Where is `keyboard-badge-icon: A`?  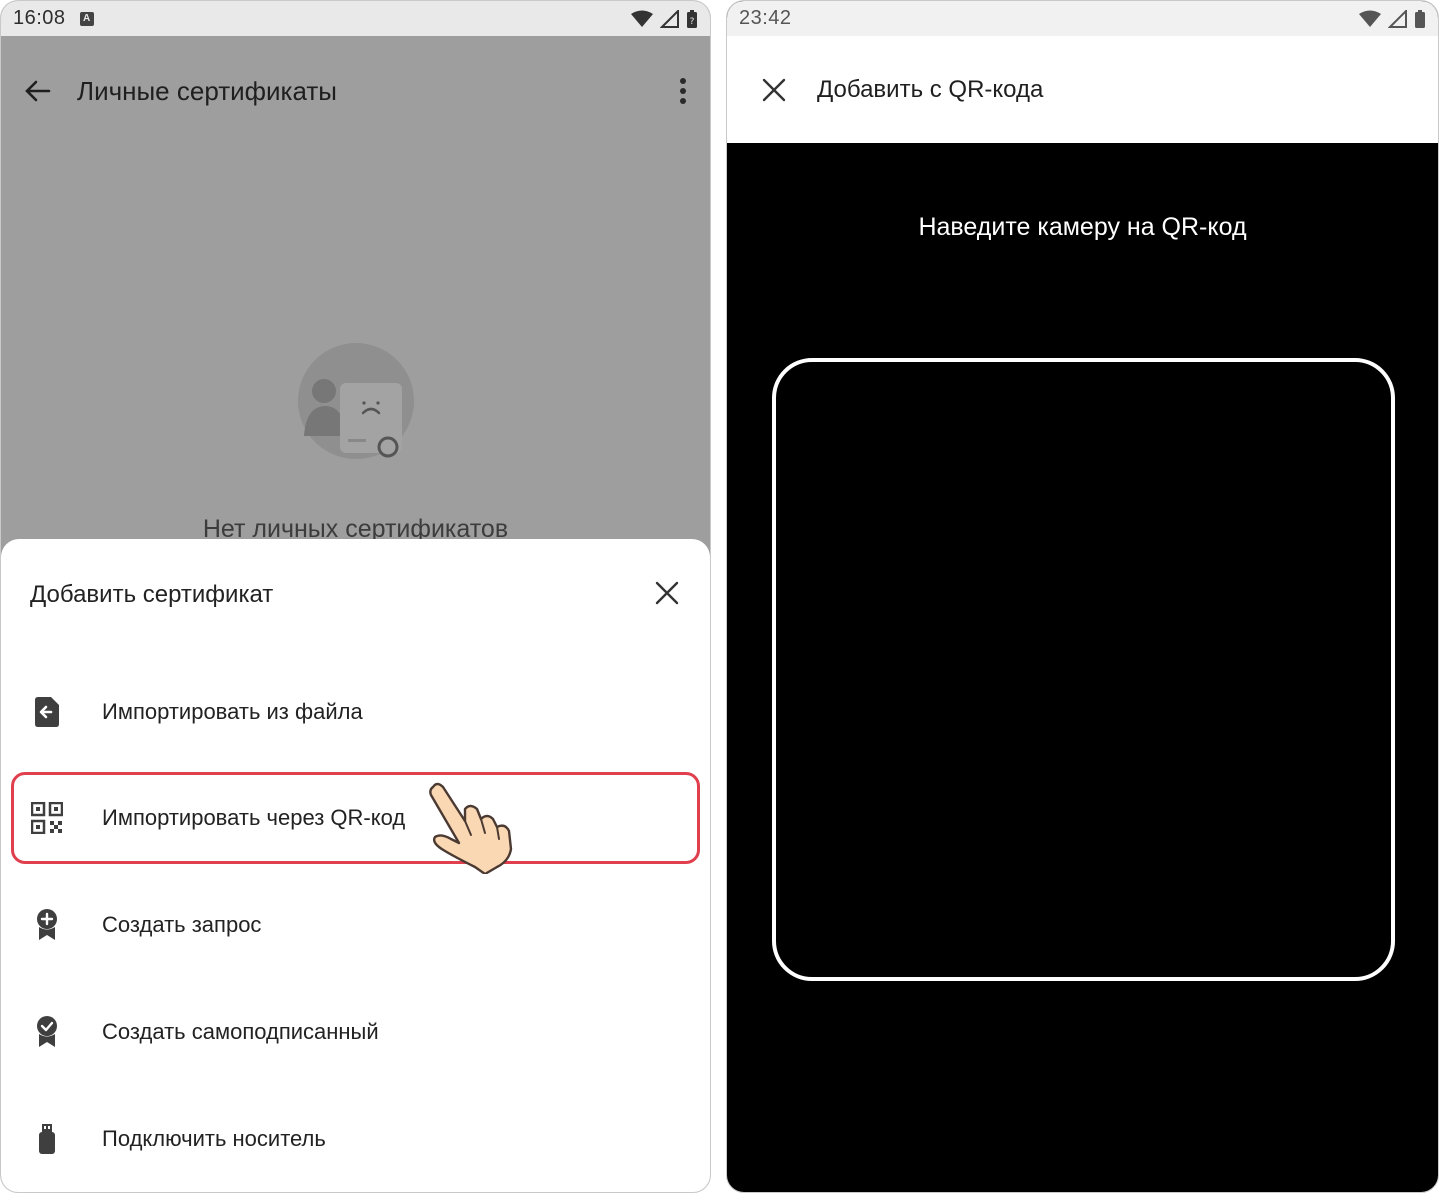 keyboard-badge-icon: A is located at coordinates (86, 18).